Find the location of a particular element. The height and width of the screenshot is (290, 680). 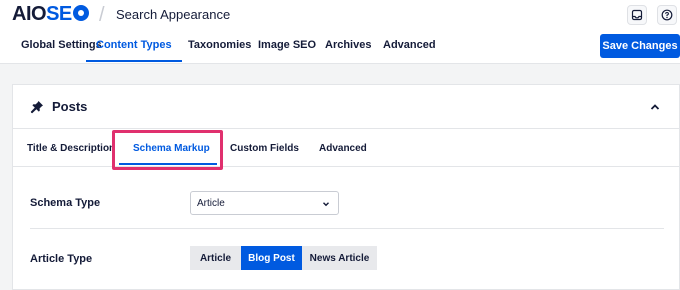

tab-archives: Archives is located at coordinates (348, 47).